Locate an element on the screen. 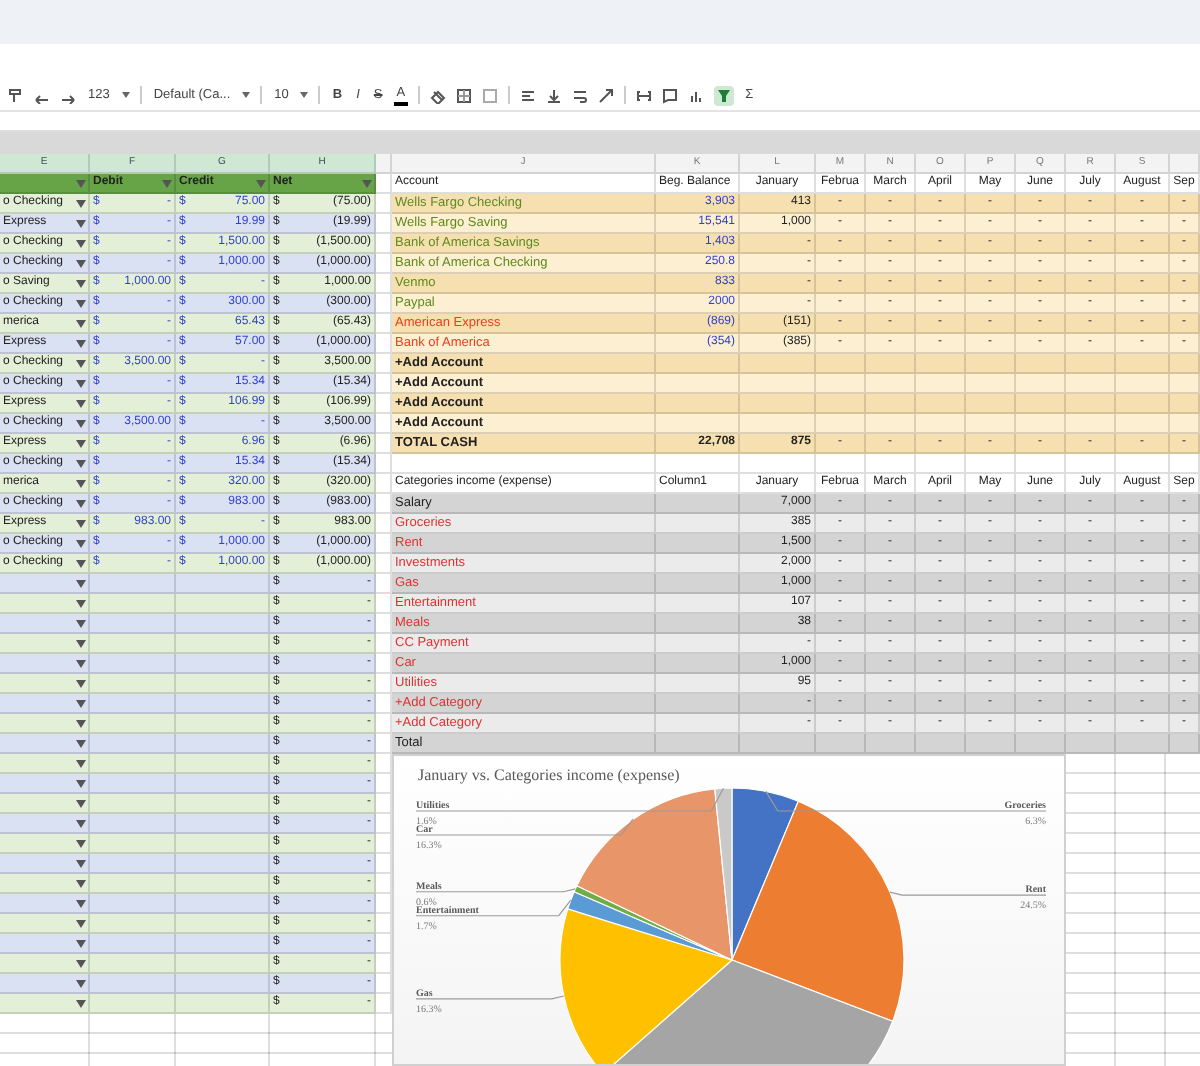 The width and height of the screenshot is (1200, 1066). align-icon is located at coordinates (527, 95).